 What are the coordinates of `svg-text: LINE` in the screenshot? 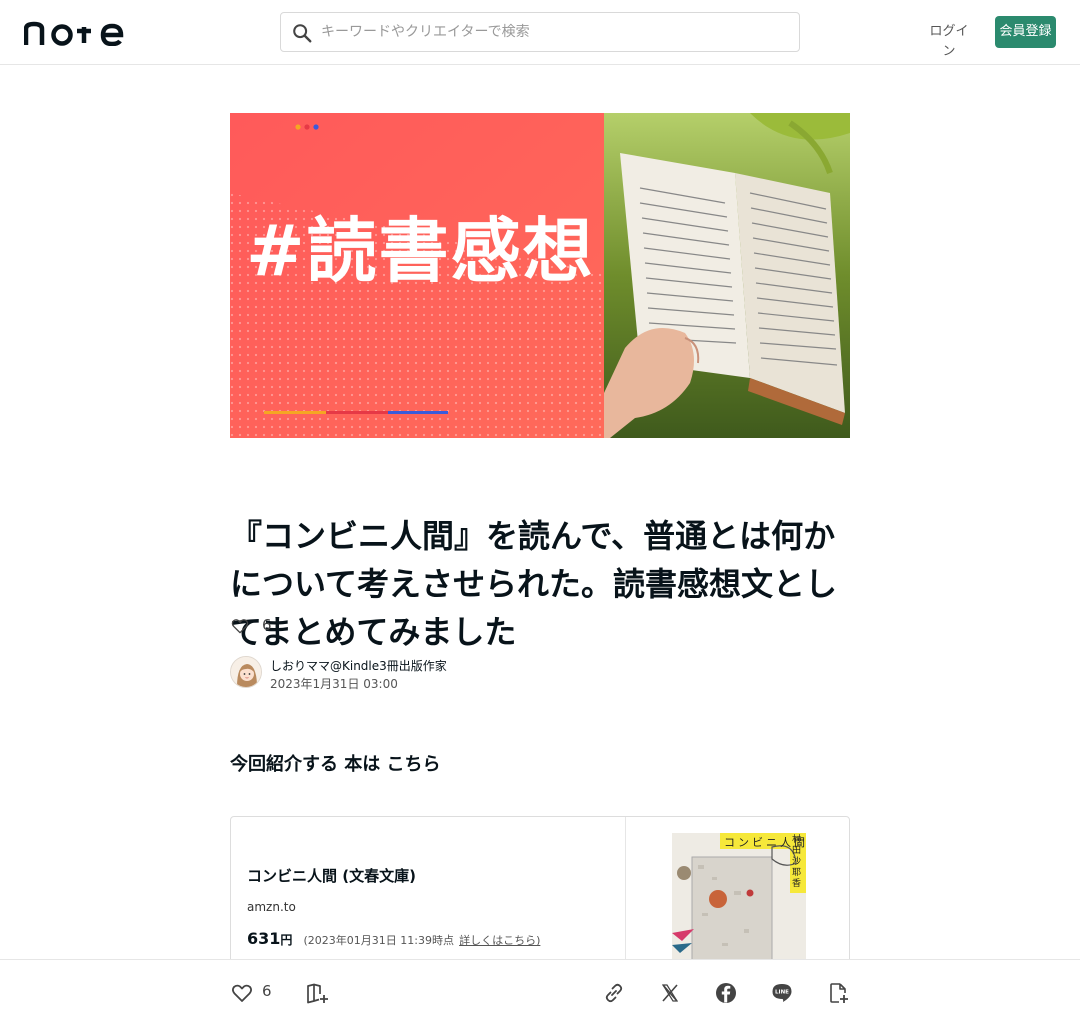 It's located at (782, 993).